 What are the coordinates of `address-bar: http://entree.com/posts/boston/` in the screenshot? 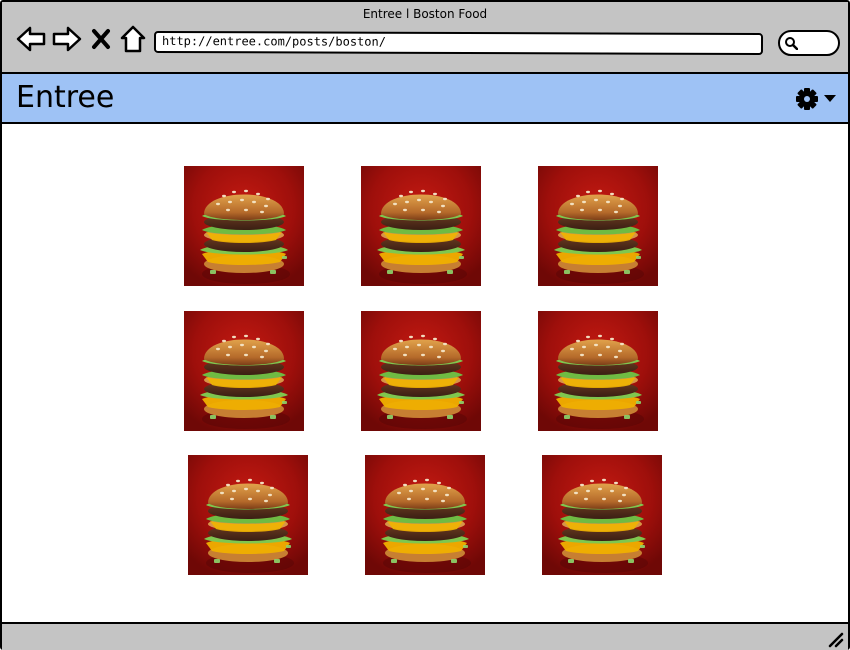 It's located at (458, 43).